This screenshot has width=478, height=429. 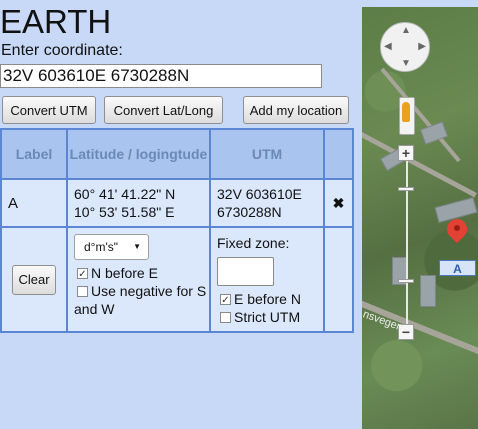 I want to click on row-utm: 32V 603610E 6730288N, so click(x=267, y=203).